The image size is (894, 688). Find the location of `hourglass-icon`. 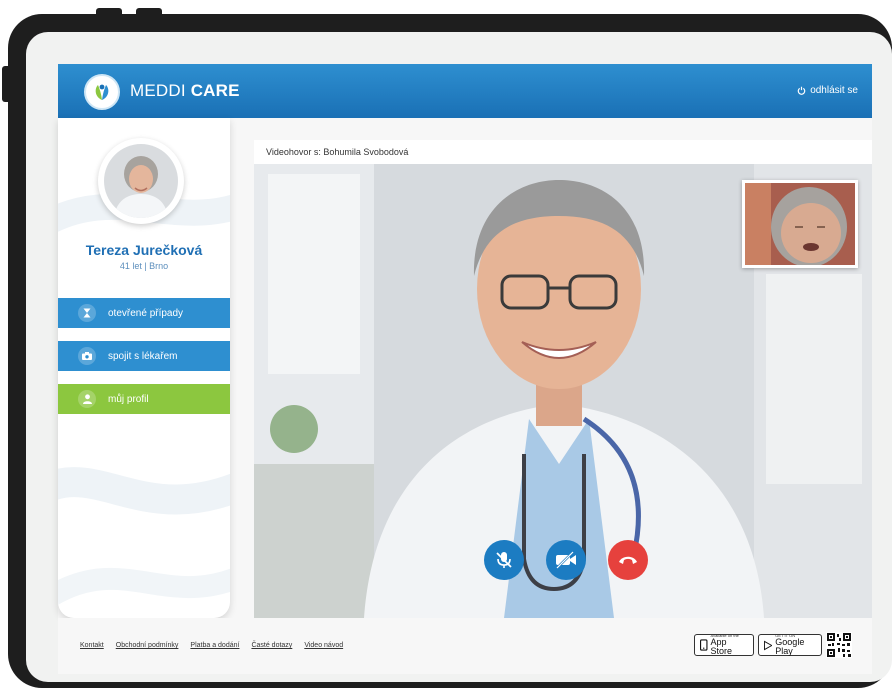

hourglass-icon is located at coordinates (87, 313).